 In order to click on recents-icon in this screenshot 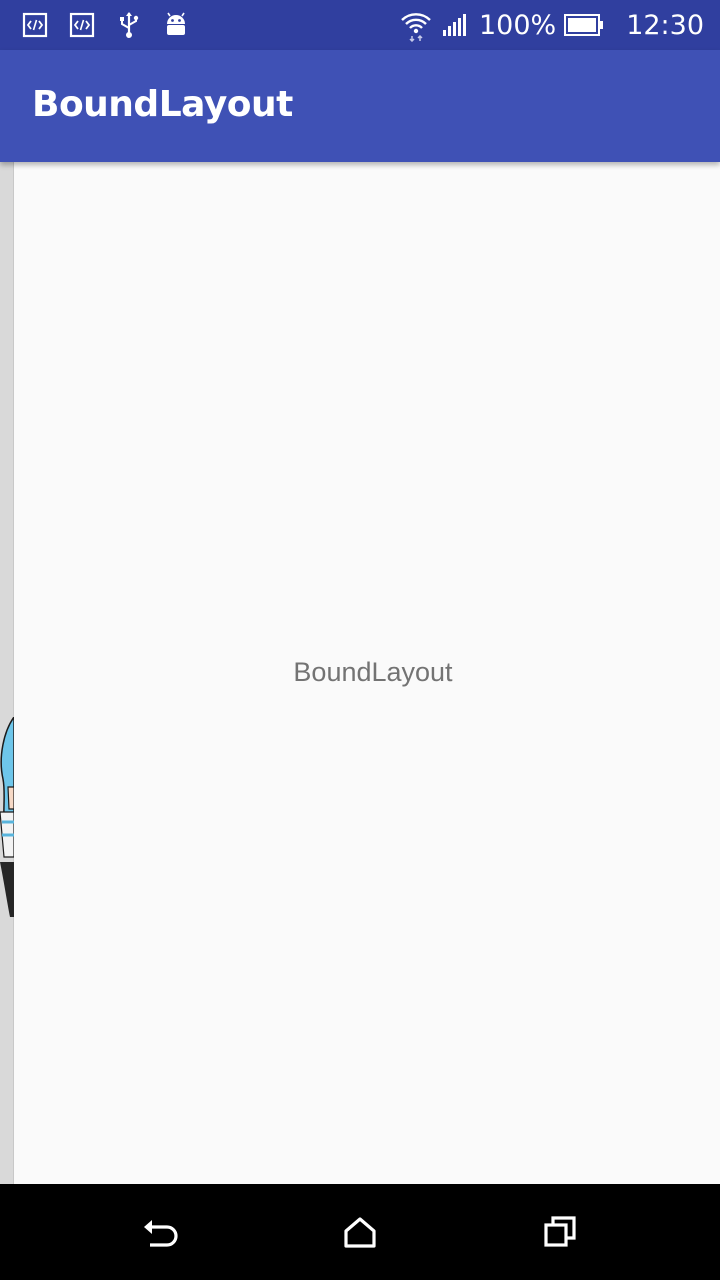, I will do `click(560, 1232)`.